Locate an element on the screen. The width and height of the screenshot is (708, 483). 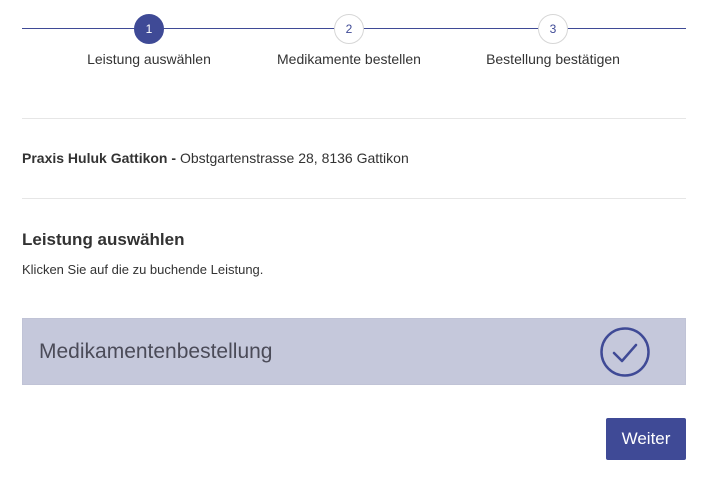
step-1-indicator: 1 is located at coordinates (149, 29).